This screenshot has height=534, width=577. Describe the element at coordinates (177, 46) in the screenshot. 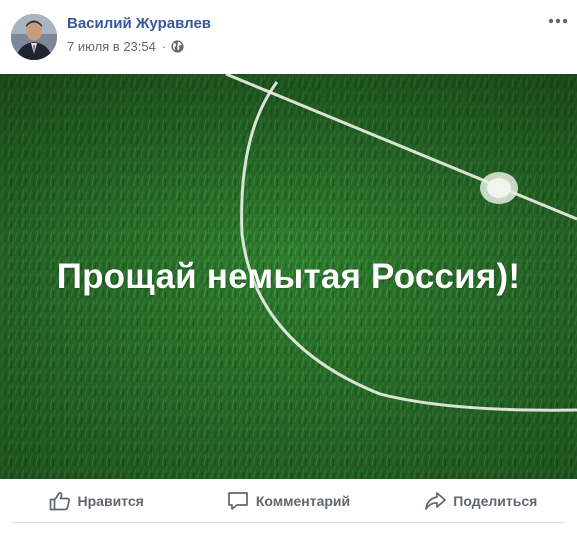

I see `globe-icon` at that location.